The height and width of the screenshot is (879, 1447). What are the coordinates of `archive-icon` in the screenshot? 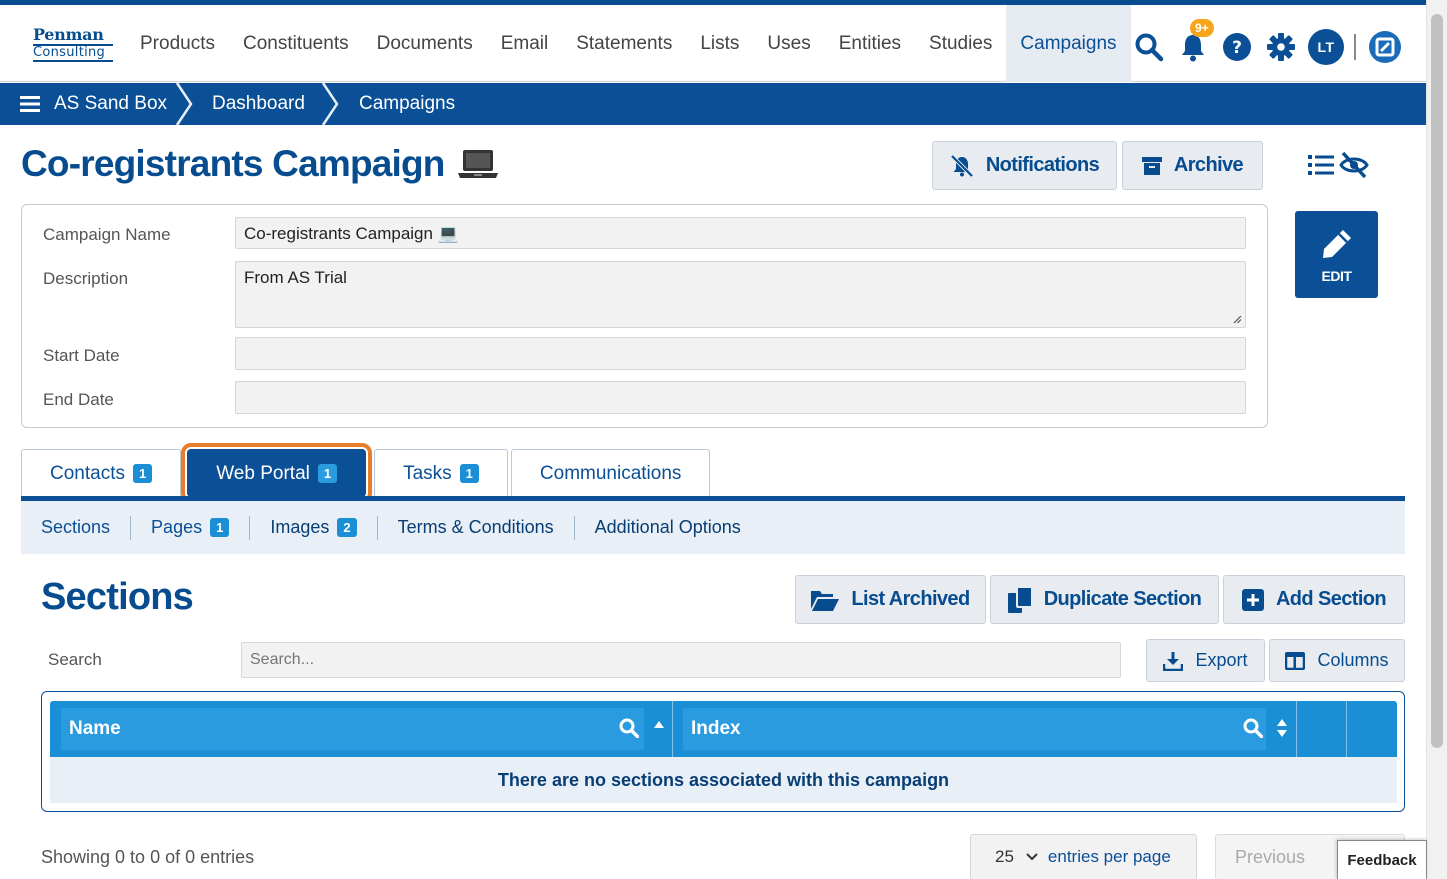 It's located at (1151, 165).